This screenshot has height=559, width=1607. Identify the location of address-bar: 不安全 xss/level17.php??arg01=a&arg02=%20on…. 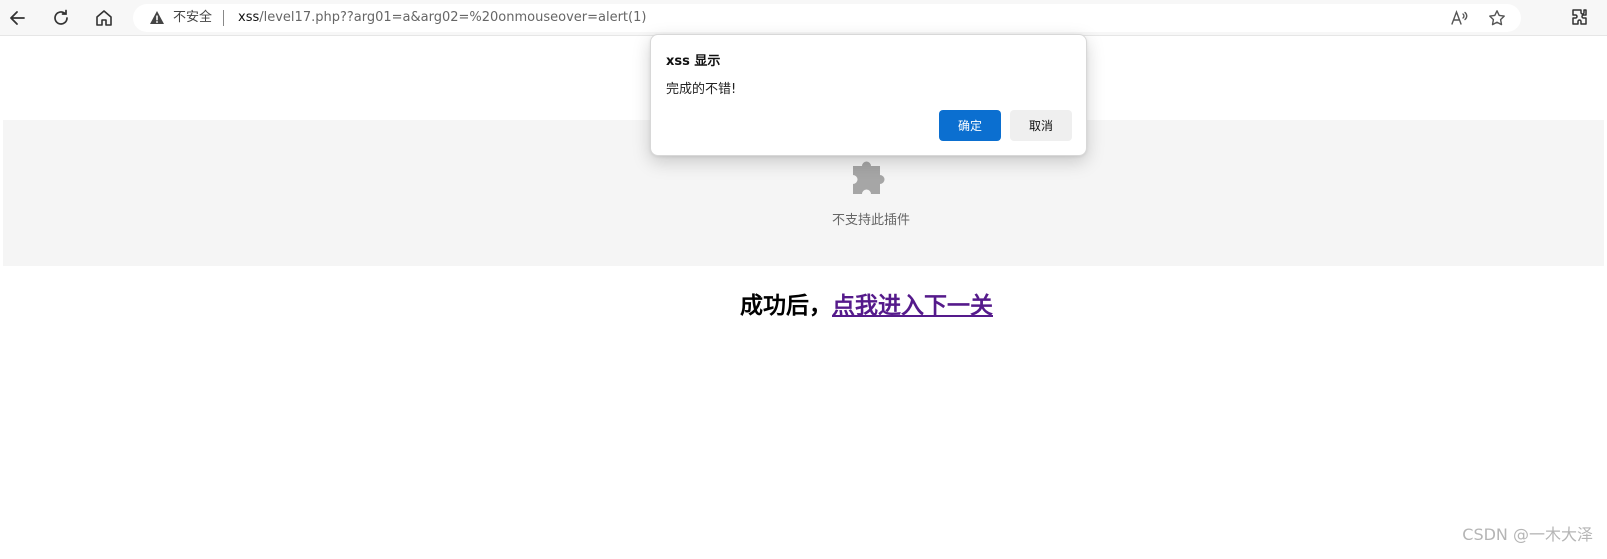
(827, 18).